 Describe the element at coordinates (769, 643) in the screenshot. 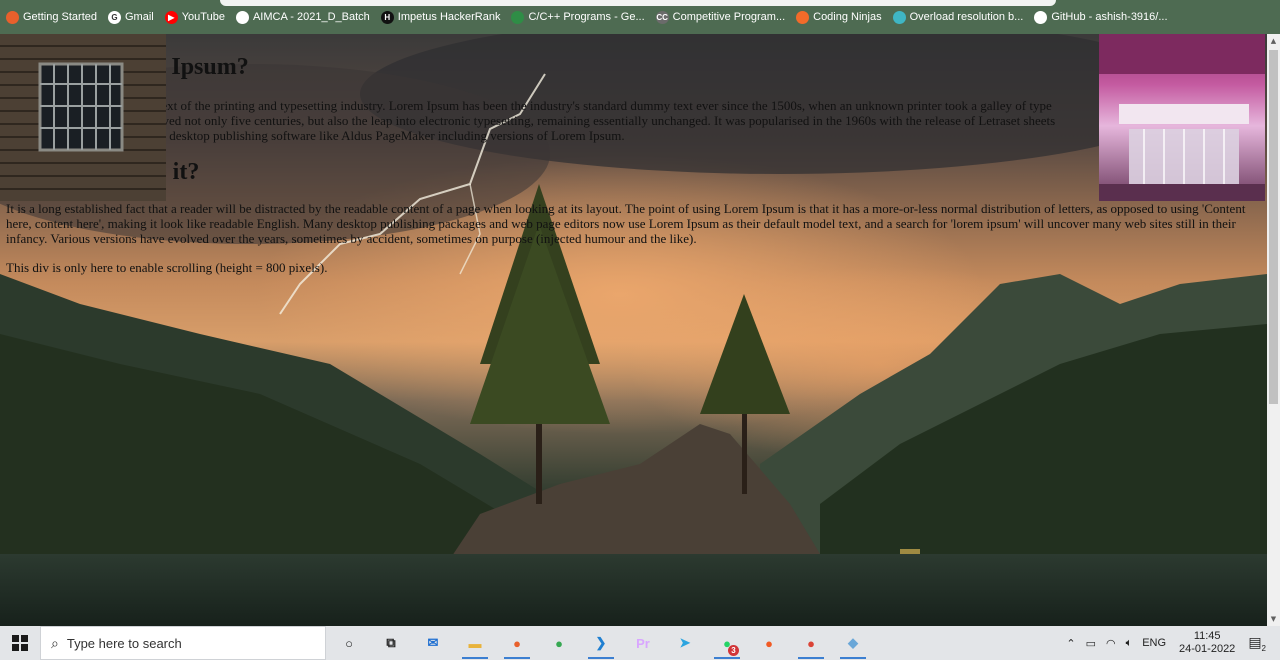

I see `brave-icon: ●` at that location.